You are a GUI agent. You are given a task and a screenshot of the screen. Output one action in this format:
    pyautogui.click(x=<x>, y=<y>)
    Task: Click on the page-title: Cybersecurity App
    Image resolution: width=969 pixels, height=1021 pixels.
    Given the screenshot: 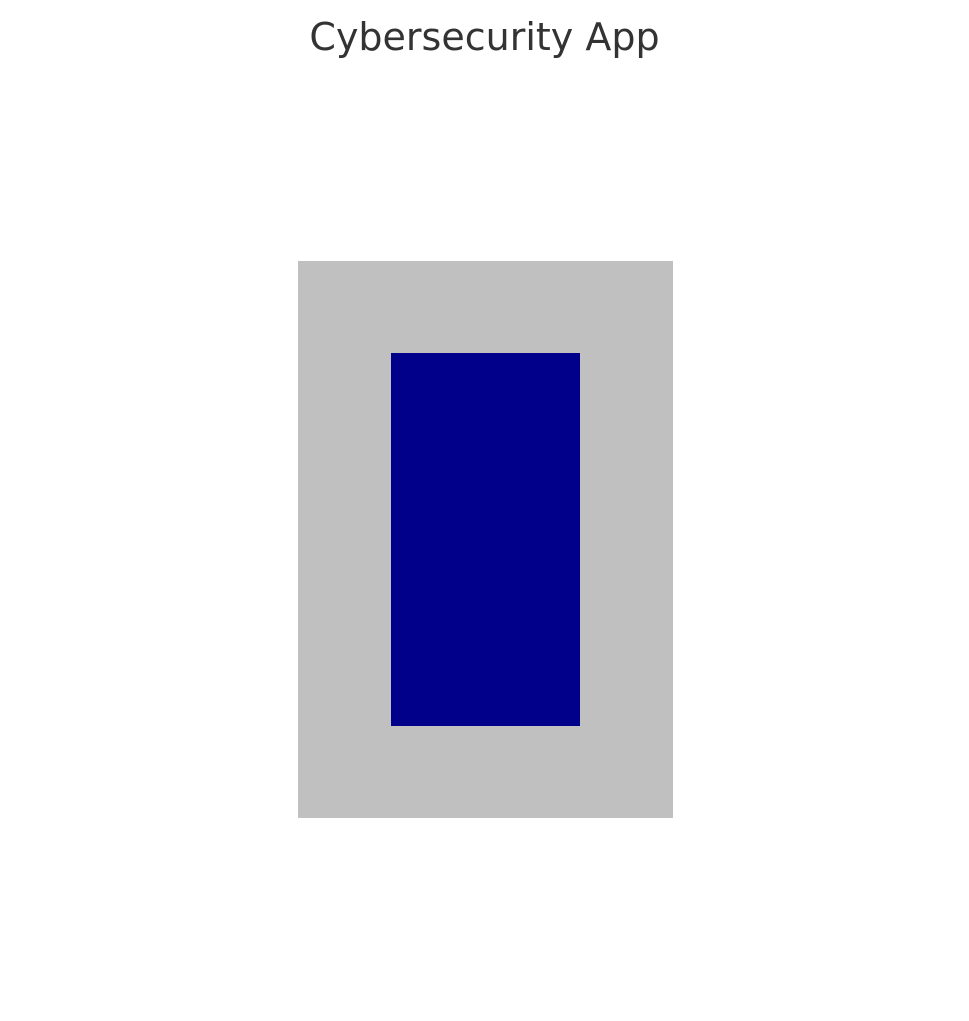 What is the action you would take?
    pyautogui.click(x=484, y=37)
    